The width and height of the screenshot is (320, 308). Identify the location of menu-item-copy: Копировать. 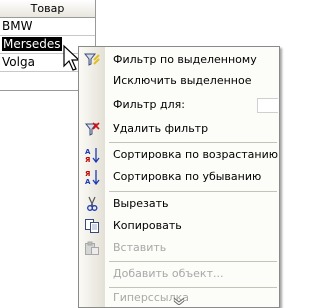
(179, 225).